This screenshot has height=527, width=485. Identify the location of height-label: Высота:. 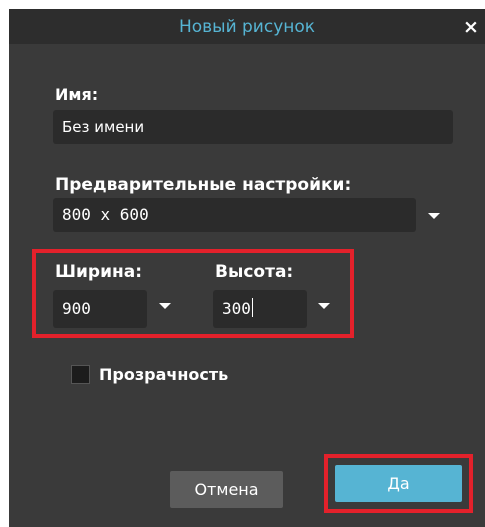
(254, 272).